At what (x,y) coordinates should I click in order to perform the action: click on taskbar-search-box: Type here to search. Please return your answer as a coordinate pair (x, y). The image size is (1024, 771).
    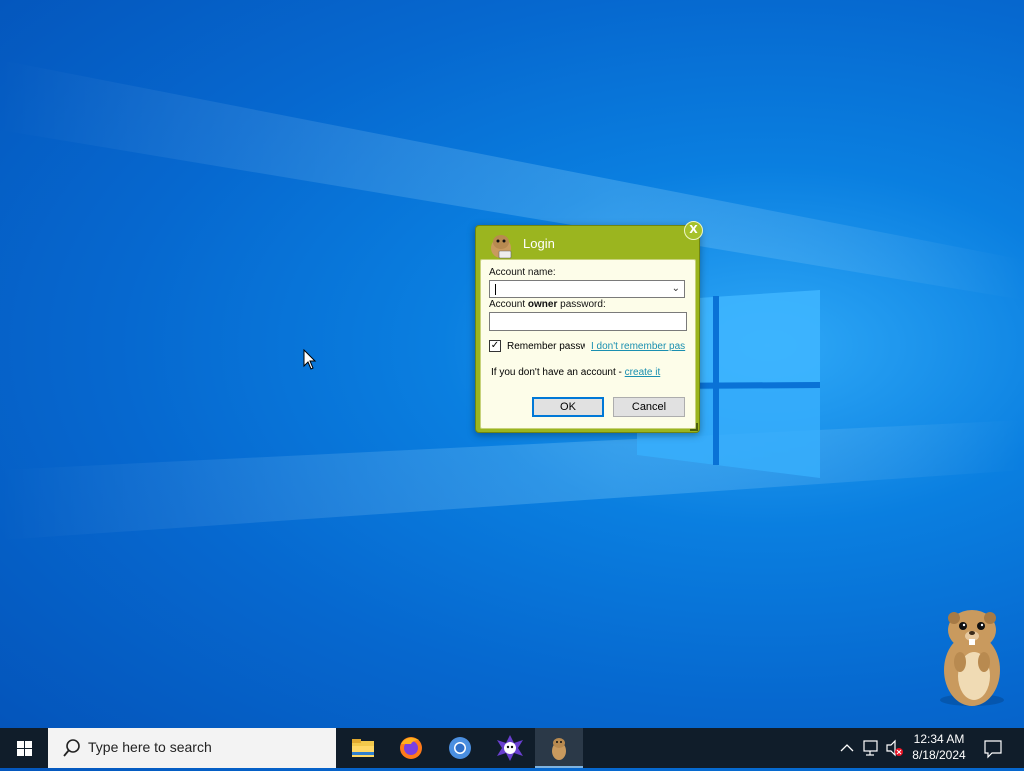
    Looking at the image, I should click on (192, 748).